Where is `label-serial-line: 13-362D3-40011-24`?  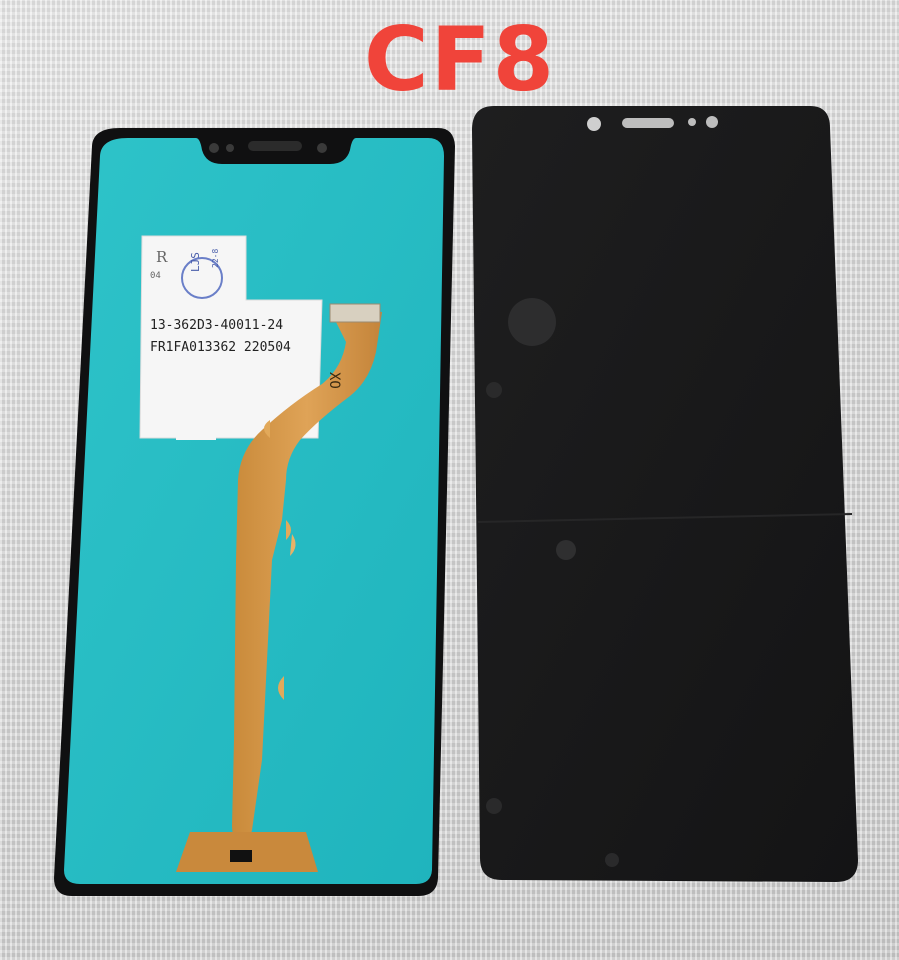
label-serial-line: 13-362D3-40011-24 is located at coordinates (217, 325).